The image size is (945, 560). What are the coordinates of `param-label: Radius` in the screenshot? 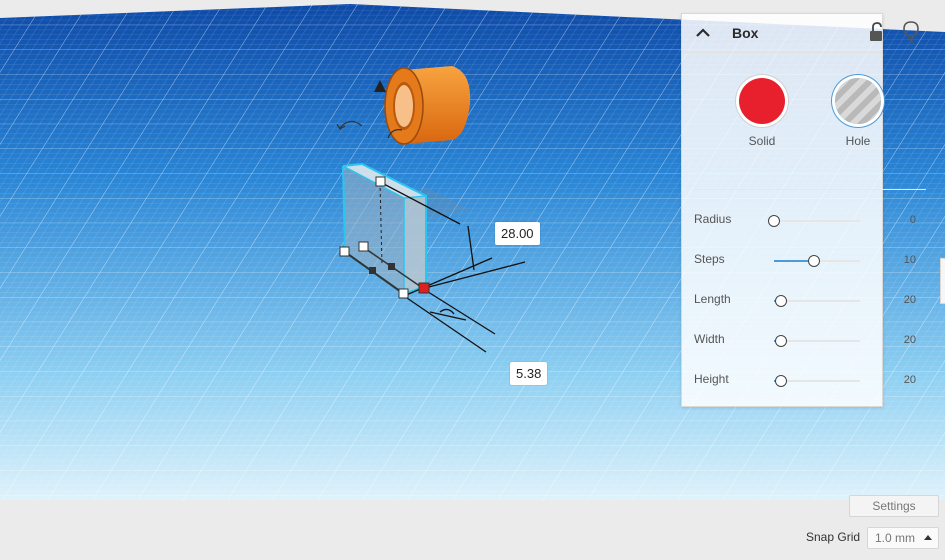 It's located at (713, 219).